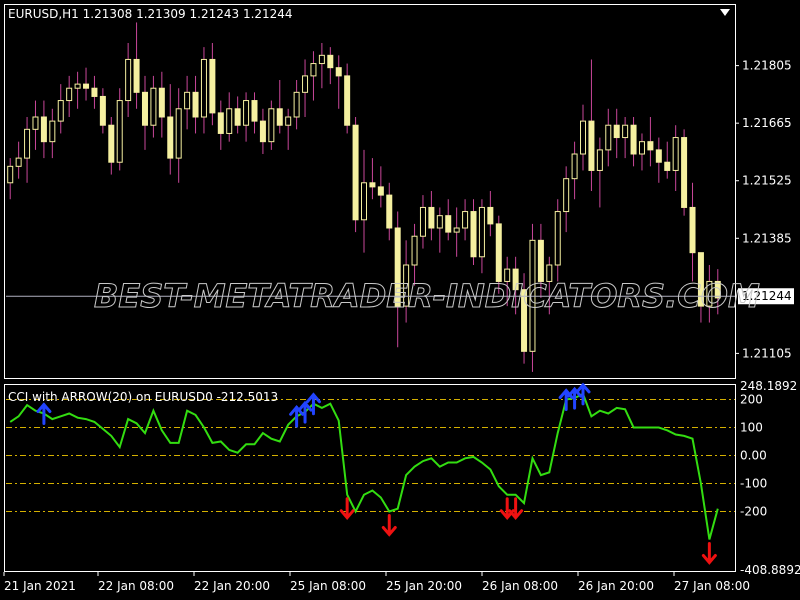 Image resolution: width=800 pixels, height=600 pixels. Describe the element at coordinates (712, 586) in the screenshot. I see `time-axis-label: 27 Jan 08:00` at that location.